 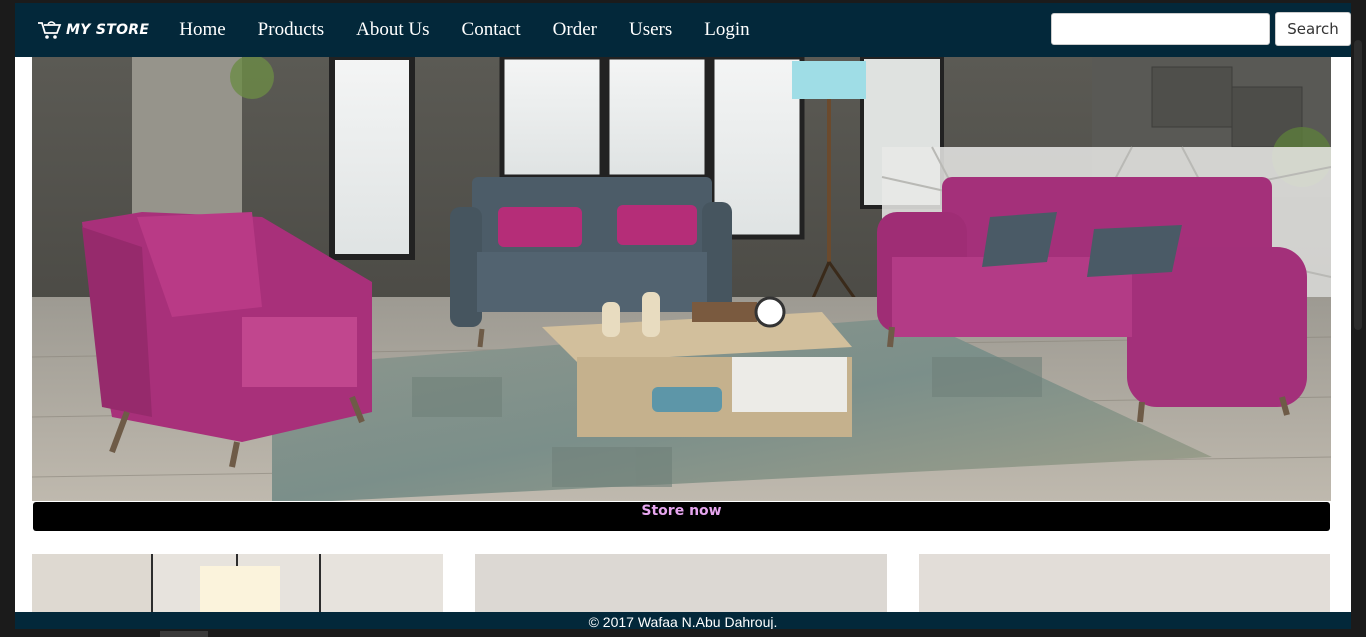 What do you see at coordinates (683, 622) in the screenshot?
I see `footer-copyright: © 2017 Wafaa N.Abu Dahrouj.` at bounding box center [683, 622].